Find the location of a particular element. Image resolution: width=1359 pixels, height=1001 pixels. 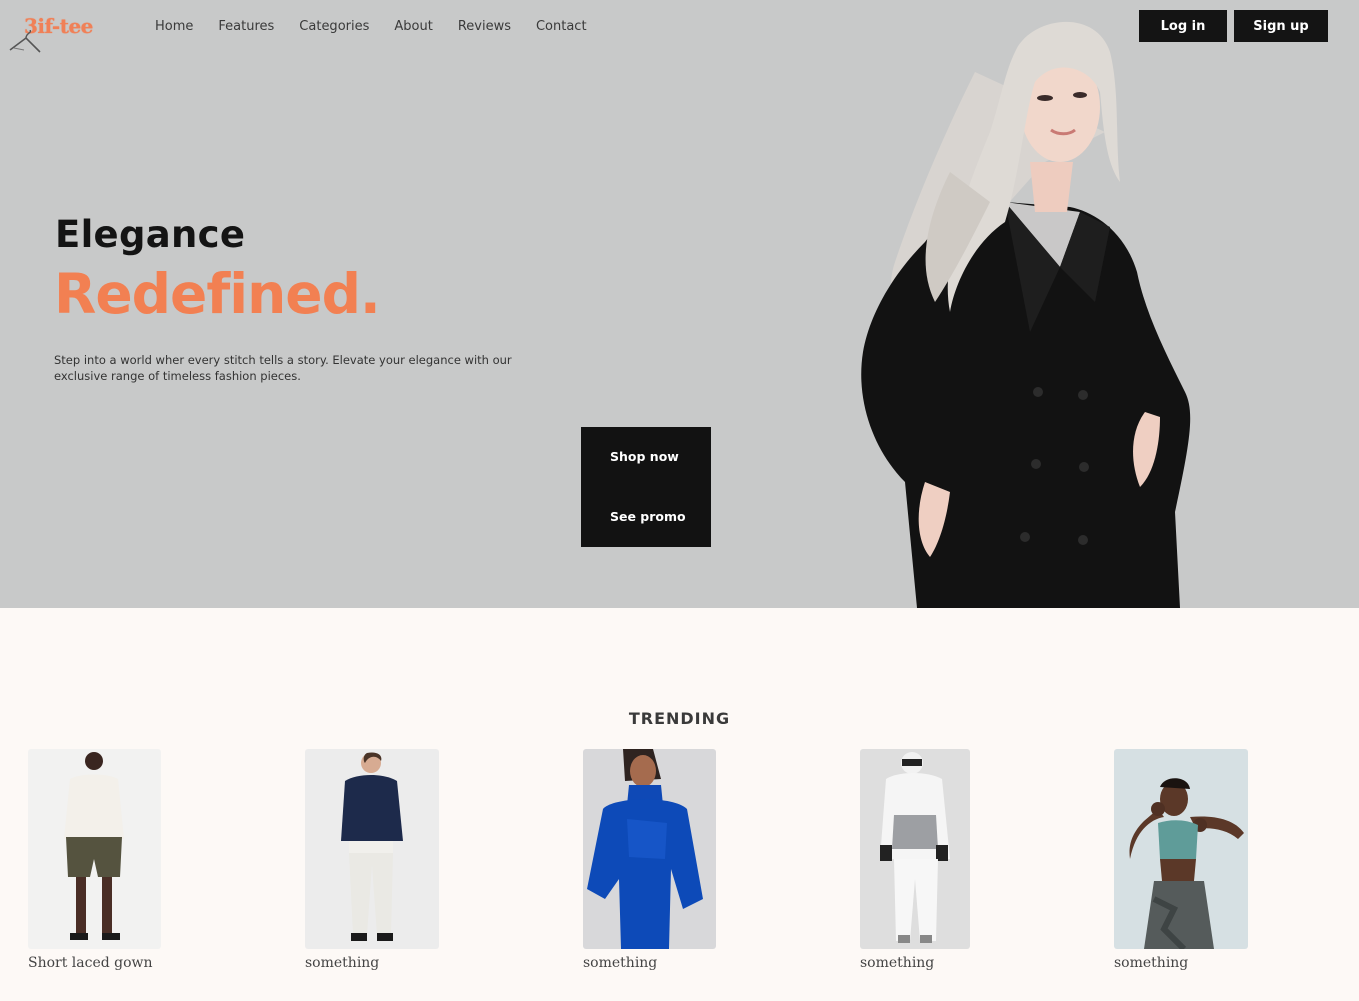

hanger-icon is located at coordinates (25, 41).